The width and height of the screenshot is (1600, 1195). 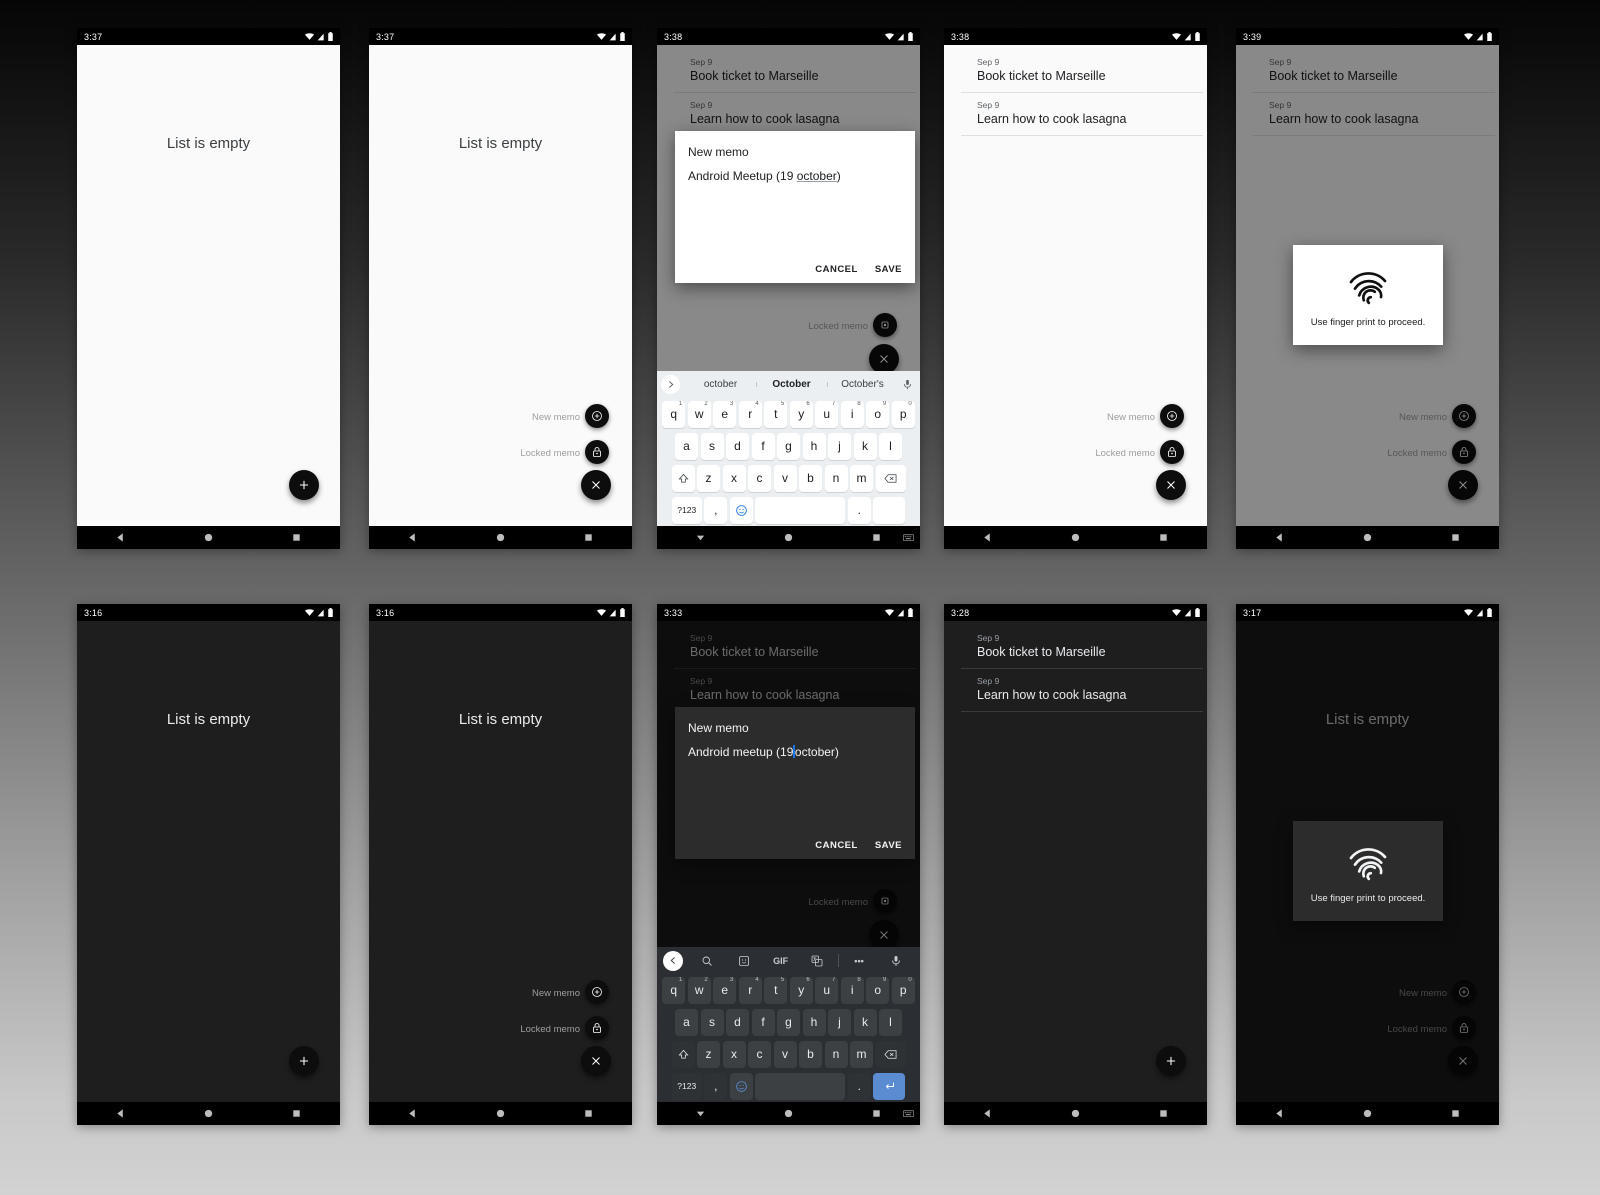 I want to click on list-item: Sep 9 Learn how to cook lasagna, so click(x=1075, y=690).